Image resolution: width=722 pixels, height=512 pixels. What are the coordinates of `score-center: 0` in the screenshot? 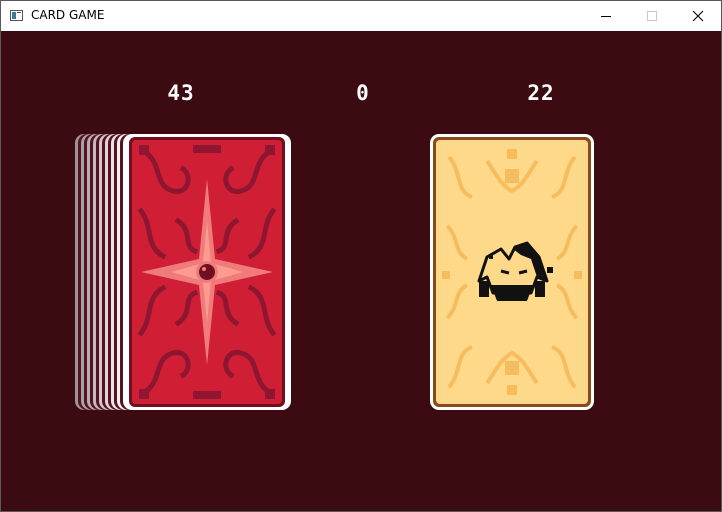 It's located at (363, 93).